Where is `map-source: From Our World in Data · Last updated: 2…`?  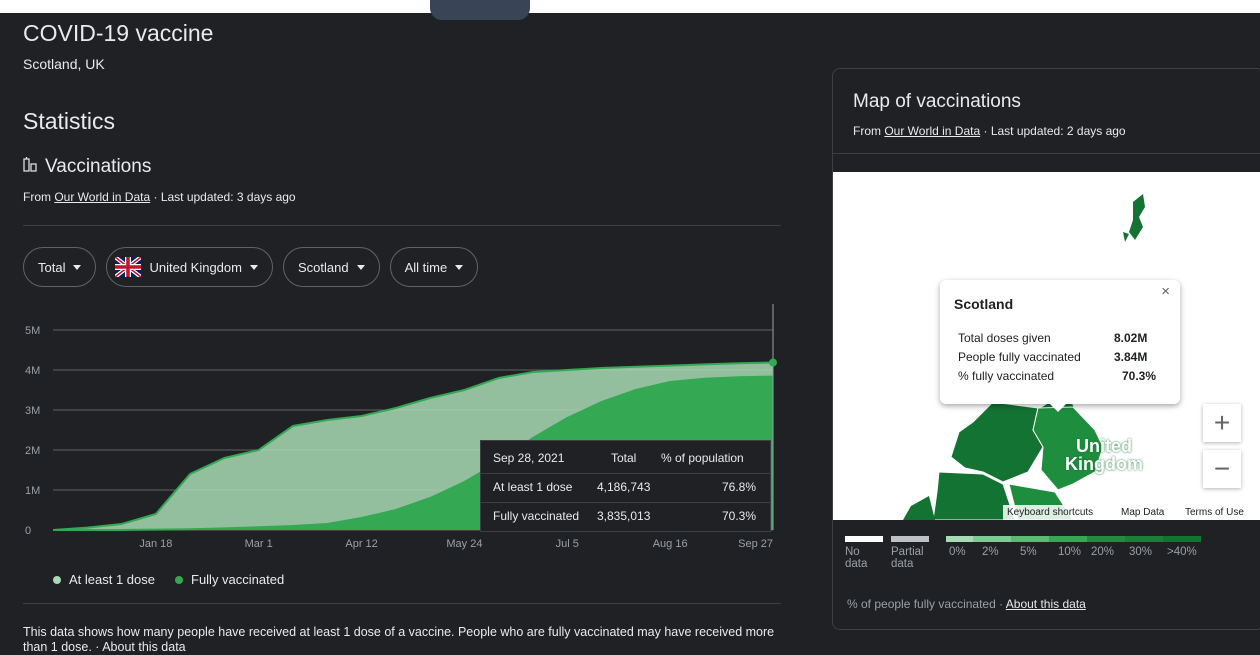
map-source: From Our World in Data · Last updated: 2… is located at coordinates (989, 131).